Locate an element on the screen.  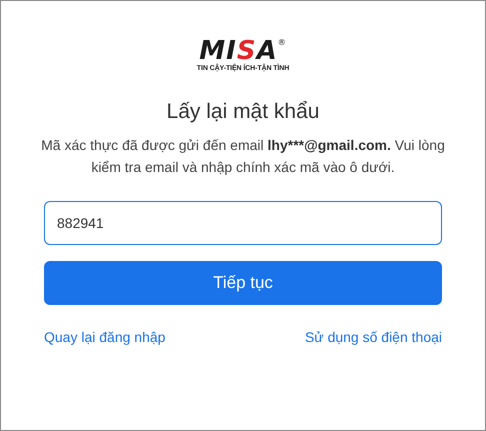
logo-wordmark: MISA® is located at coordinates (243, 51).